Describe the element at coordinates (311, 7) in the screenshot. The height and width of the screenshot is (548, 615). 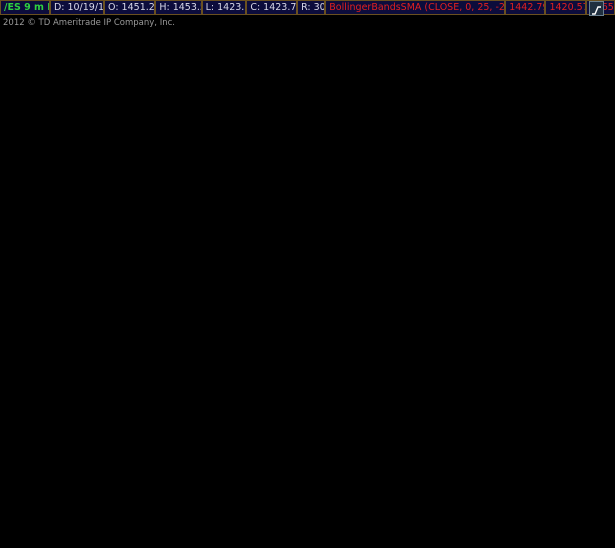
I see `range-readout: R: 30` at that location.